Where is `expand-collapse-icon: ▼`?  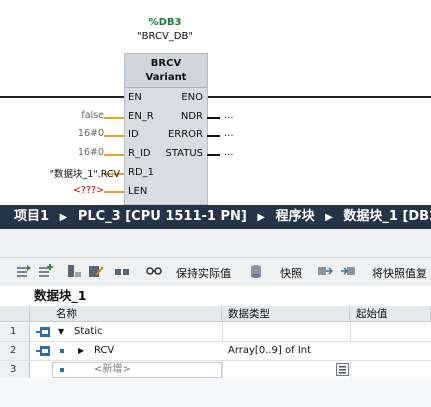
expand-collapse-icon: ▼ is located at coordinates (61, 332).